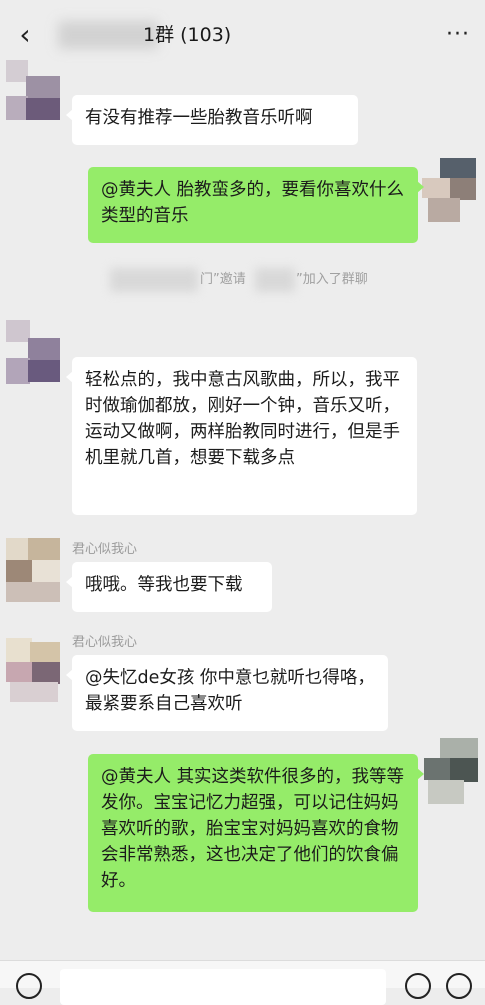  I want to click on input-bar, so click(242, 982).